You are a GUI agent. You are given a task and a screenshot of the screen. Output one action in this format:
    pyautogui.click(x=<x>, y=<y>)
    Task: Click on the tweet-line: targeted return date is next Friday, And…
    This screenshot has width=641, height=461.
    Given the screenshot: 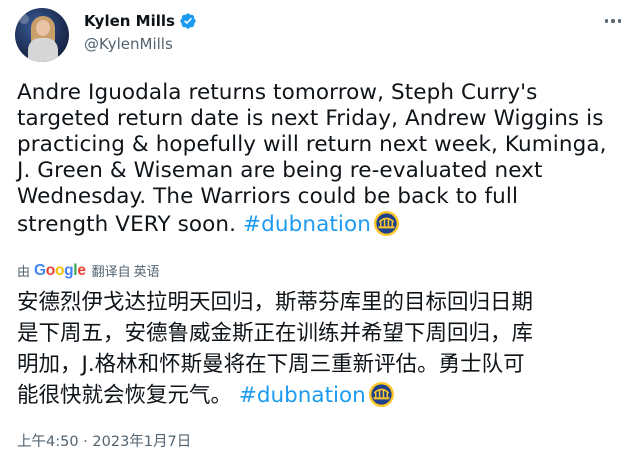 What is the action you would take?
    pyautogui.click(x=310, y=118)
    